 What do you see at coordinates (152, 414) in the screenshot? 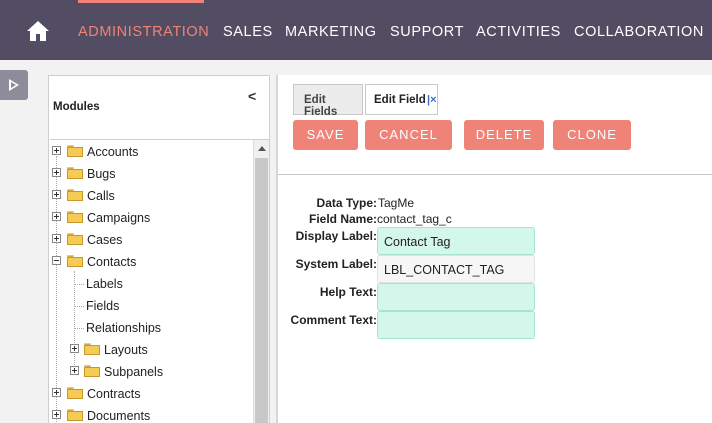
I see `tree-item-documents: Documents` at bounding box center [152, 414].